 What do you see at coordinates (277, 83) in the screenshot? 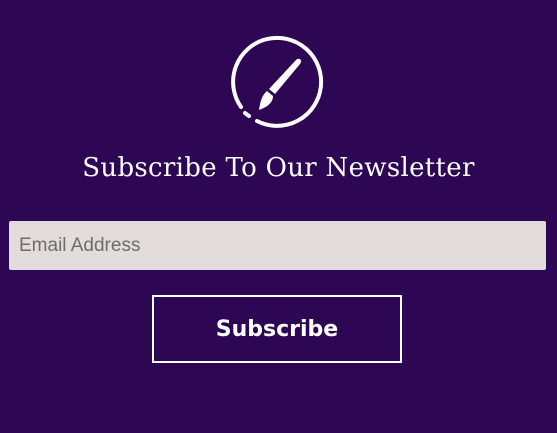
I see `paintbrush-circle-icon` at bounding box center [277, 83].